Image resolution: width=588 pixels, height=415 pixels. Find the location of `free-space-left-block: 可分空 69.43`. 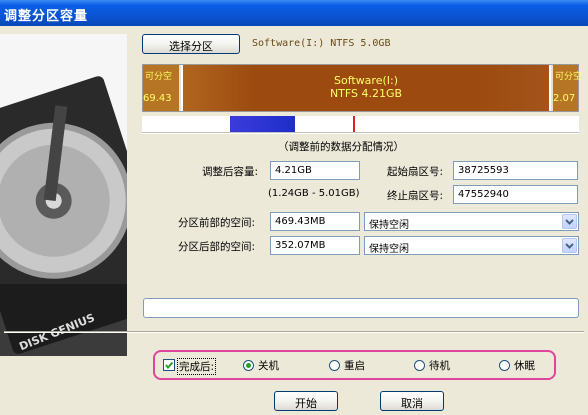

free-space-left-block: 可分空 69.43 is located at coordinates (162, 88).